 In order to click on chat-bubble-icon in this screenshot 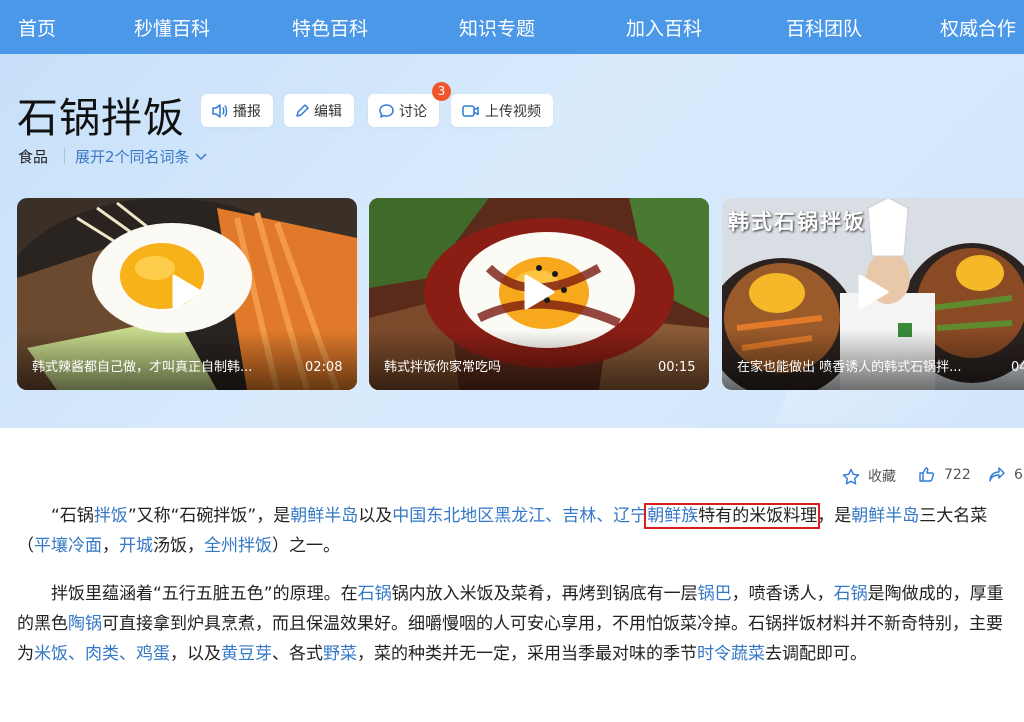, I will do `click(386, 110)`.